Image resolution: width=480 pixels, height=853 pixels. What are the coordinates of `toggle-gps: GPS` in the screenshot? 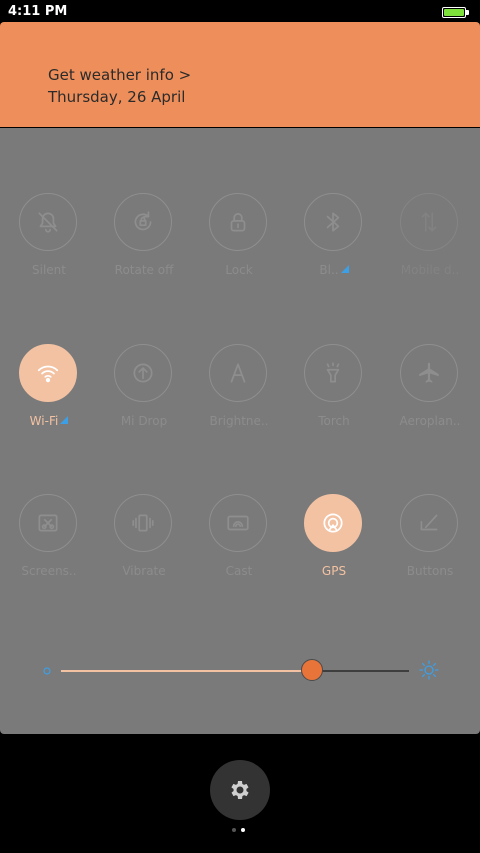 It's located at (334, 544).